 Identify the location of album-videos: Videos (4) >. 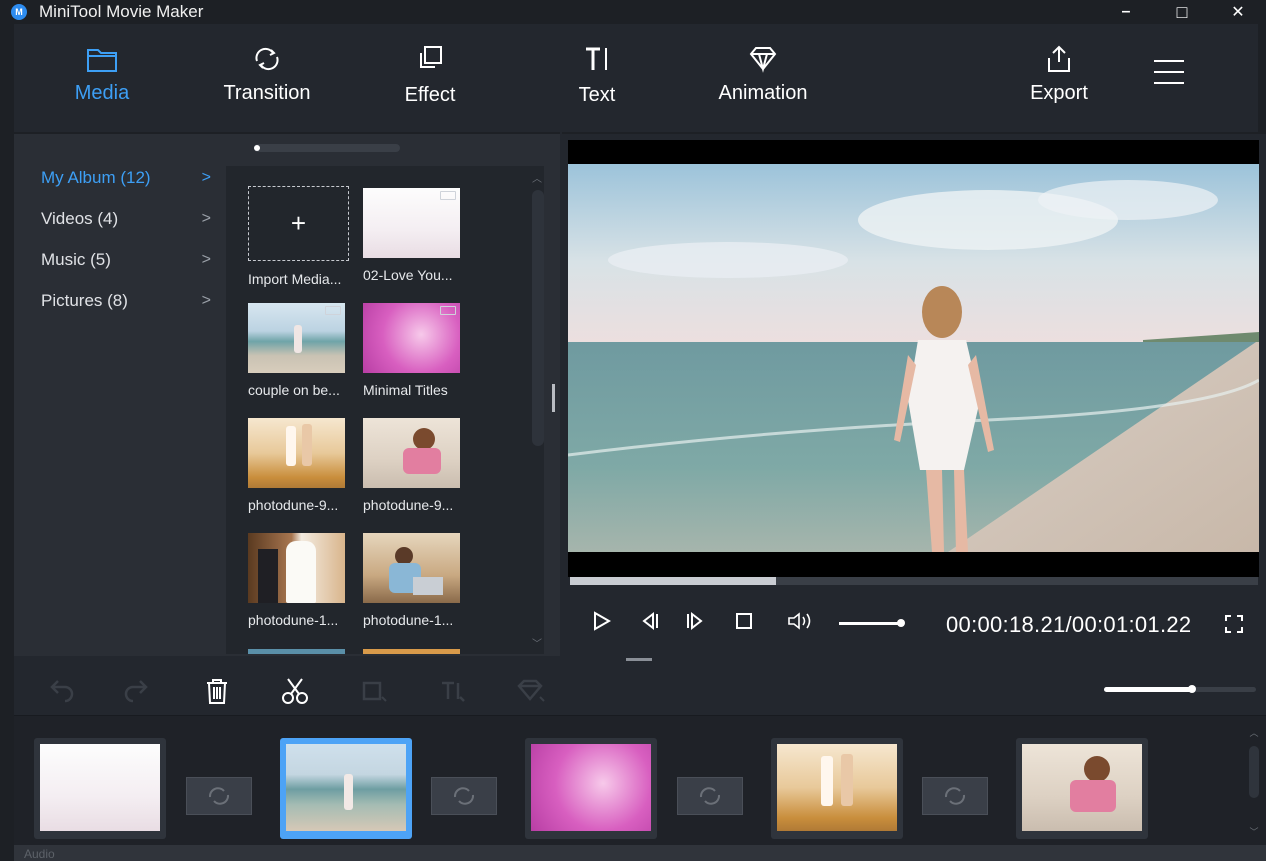
(126, 219).